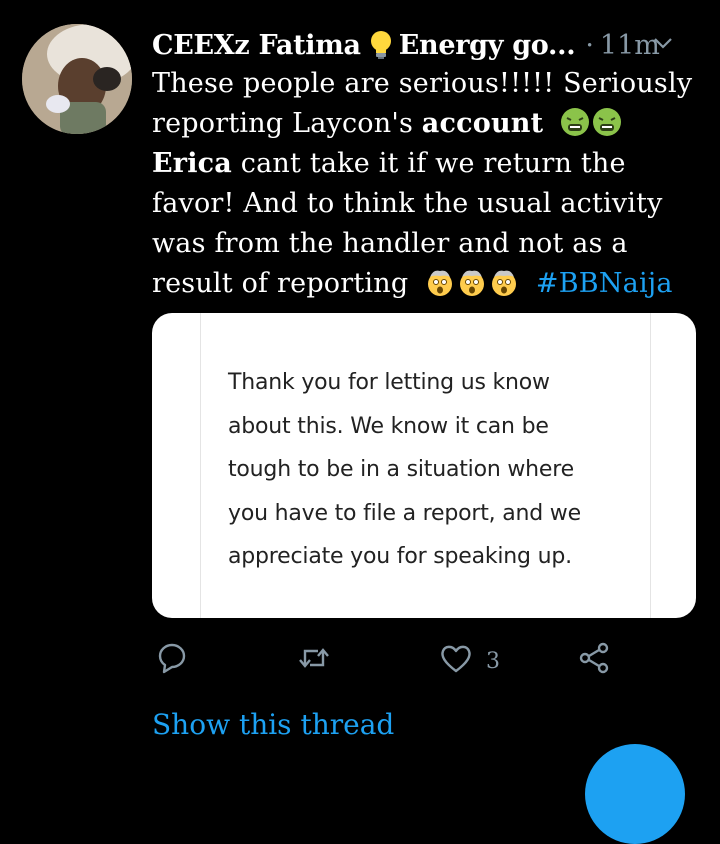 The image size is (720, 844). I want to click on like-button: 3, so click(469, 661).